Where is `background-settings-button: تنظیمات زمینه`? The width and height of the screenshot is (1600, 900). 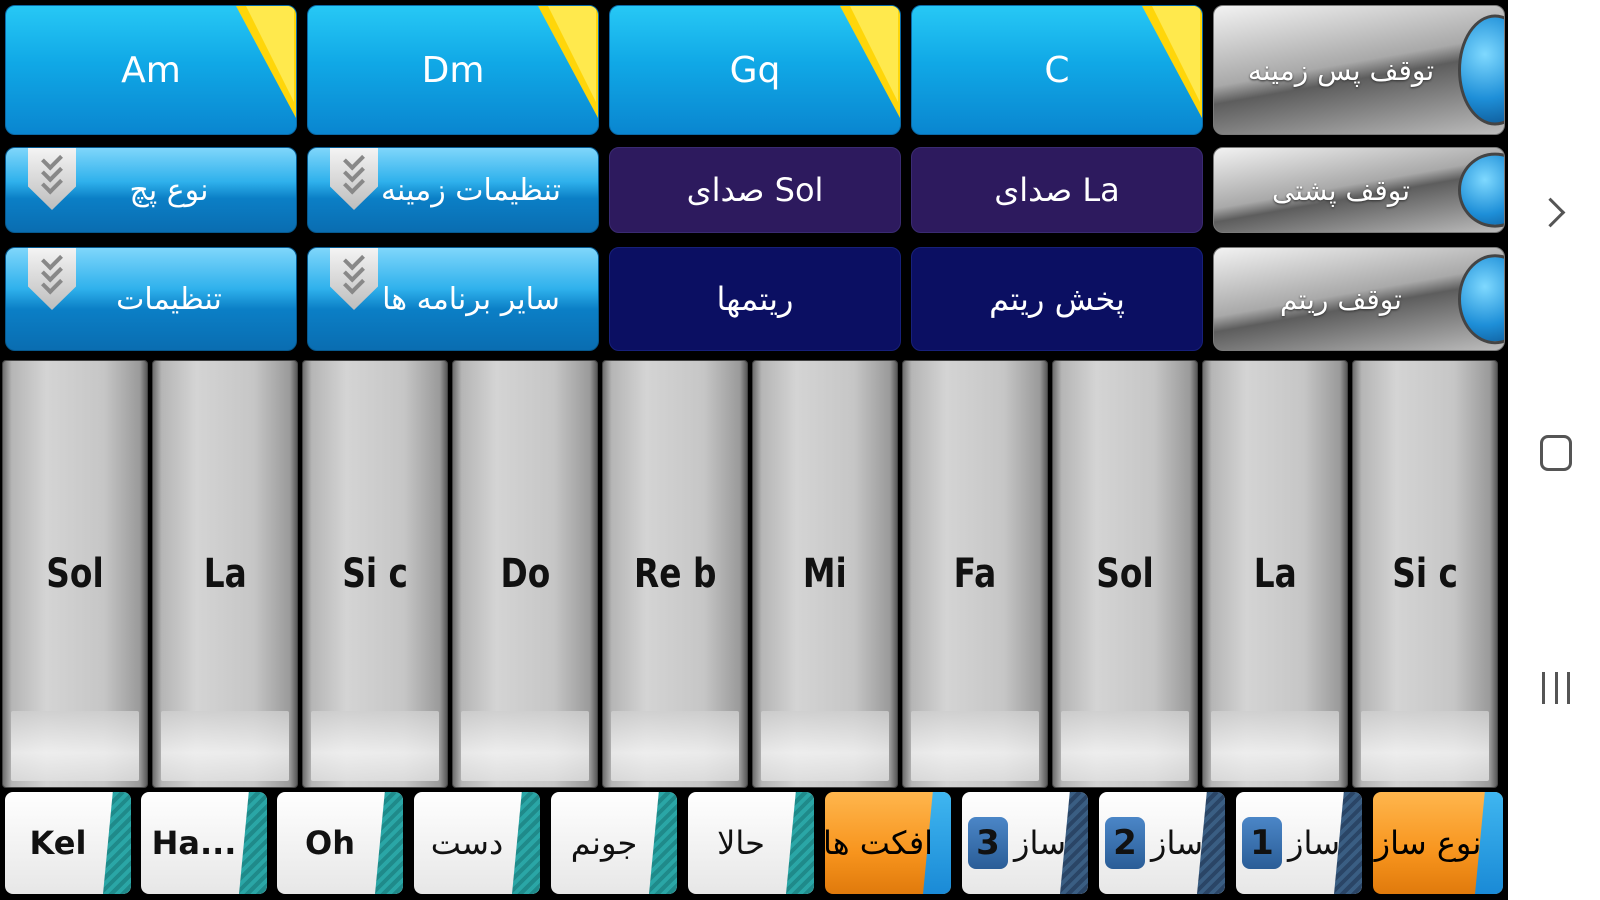 background-settings-button: تنظیمات زمینه is located at coordinates (453, 190).